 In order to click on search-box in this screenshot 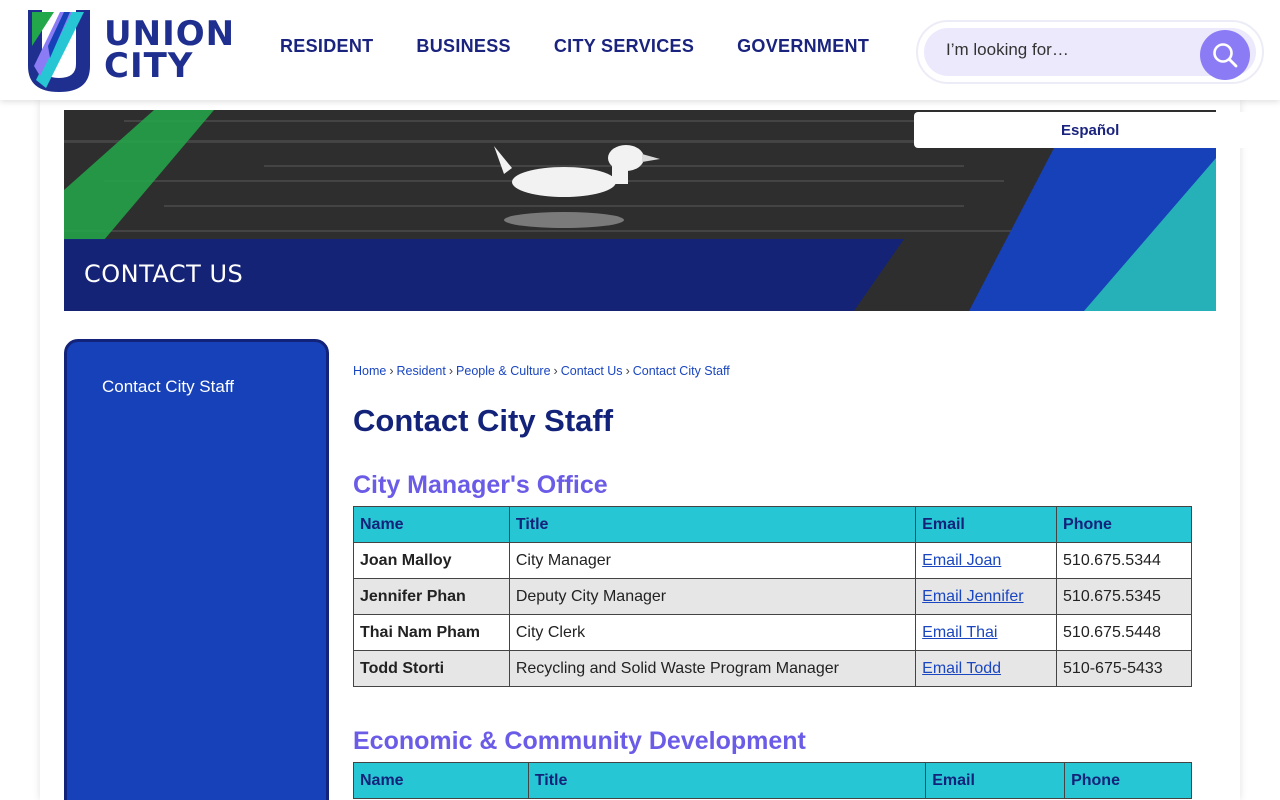, I will do `click(1090, 52)`.